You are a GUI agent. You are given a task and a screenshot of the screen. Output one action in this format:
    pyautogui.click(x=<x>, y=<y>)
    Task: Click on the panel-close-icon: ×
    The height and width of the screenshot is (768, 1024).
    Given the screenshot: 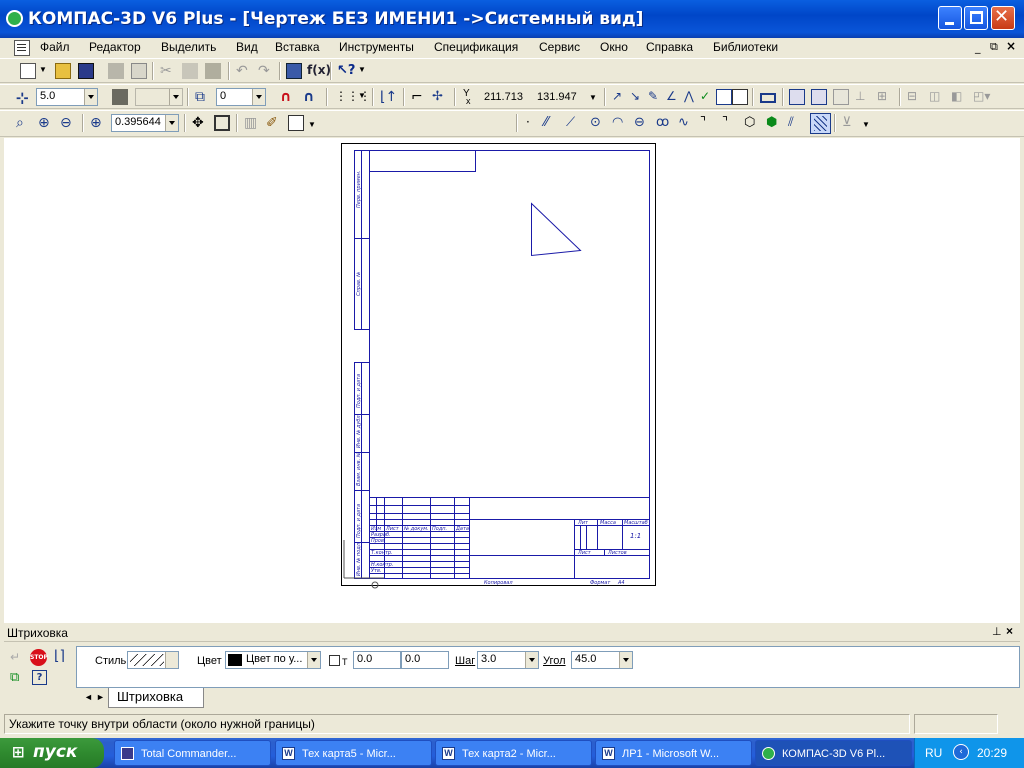 What is the action you would take?
    pyautogui.click(x=1009, y=631)
    